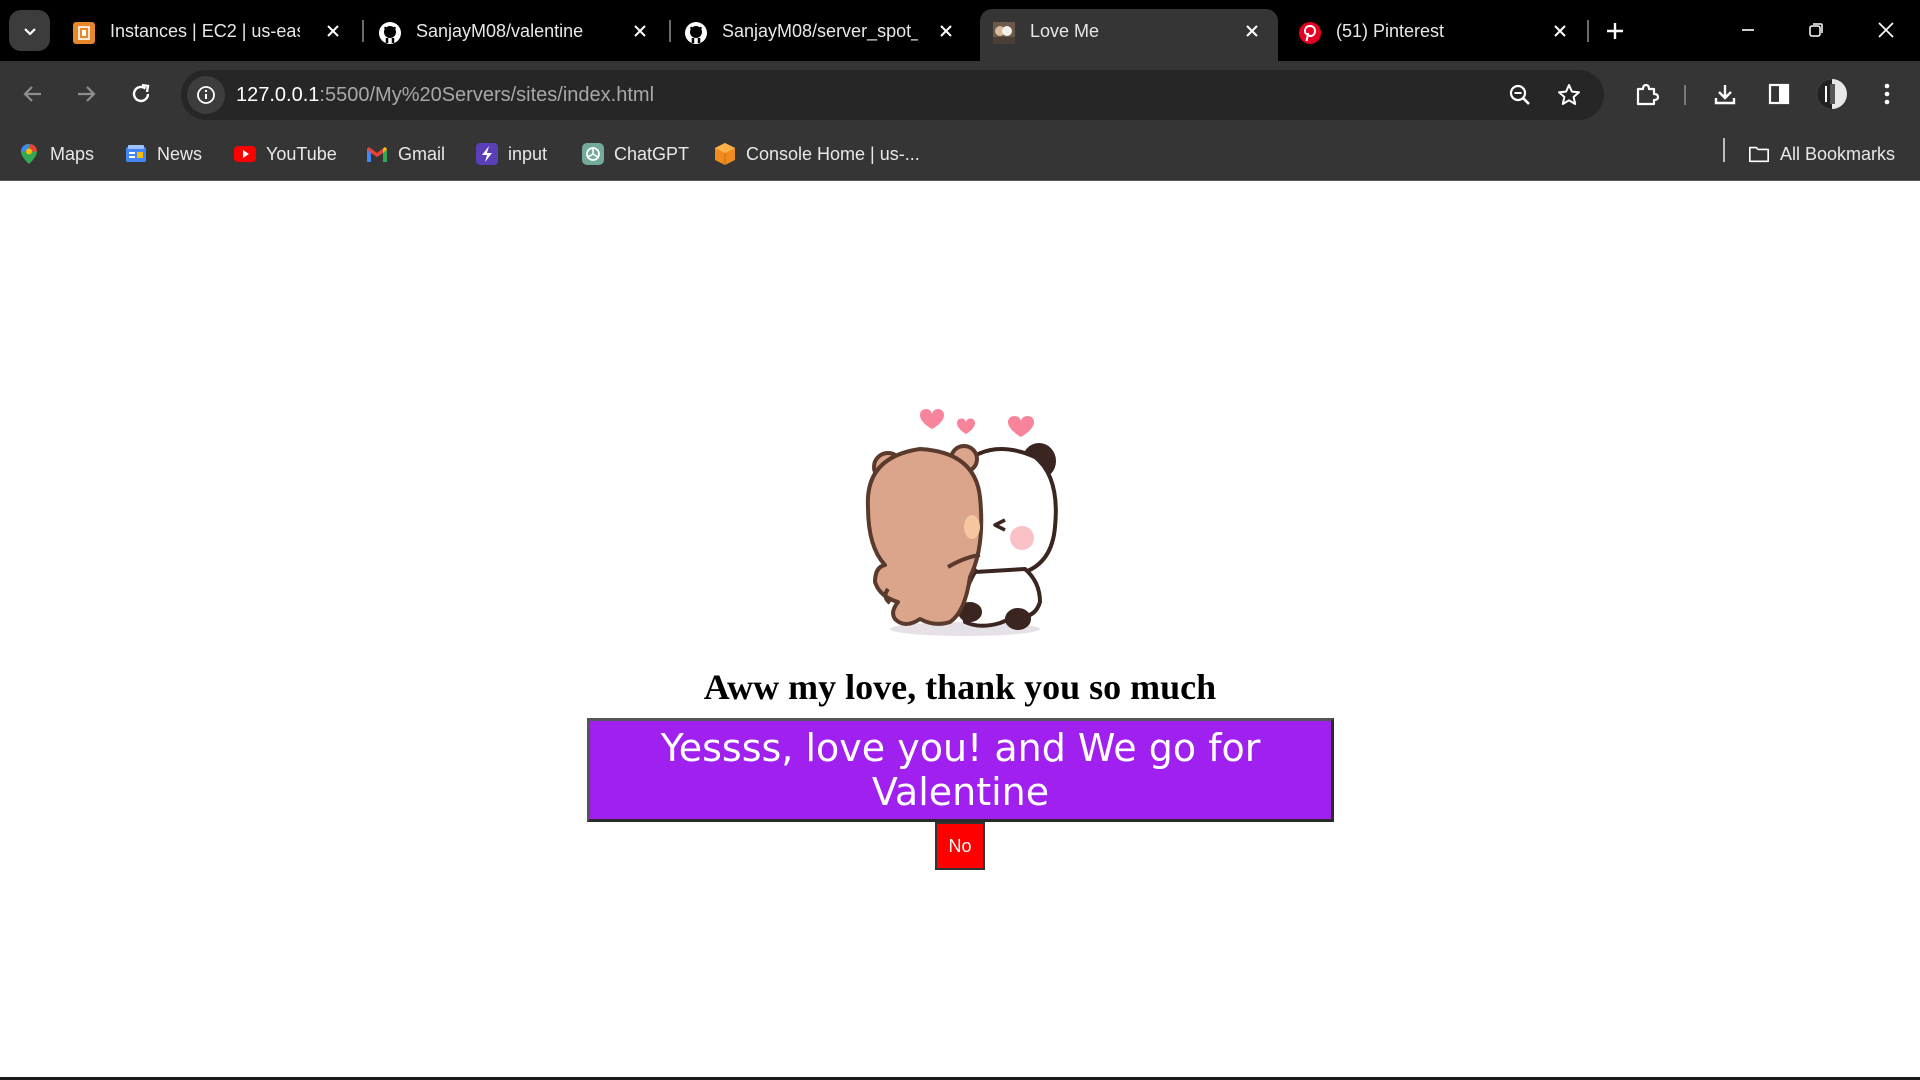 The width and height of the screenshot is (1920, 1080). Describe the element at coordinates (1390, 31) in the screenshot. I see `tab-title: (51) Pinterest` at that location.